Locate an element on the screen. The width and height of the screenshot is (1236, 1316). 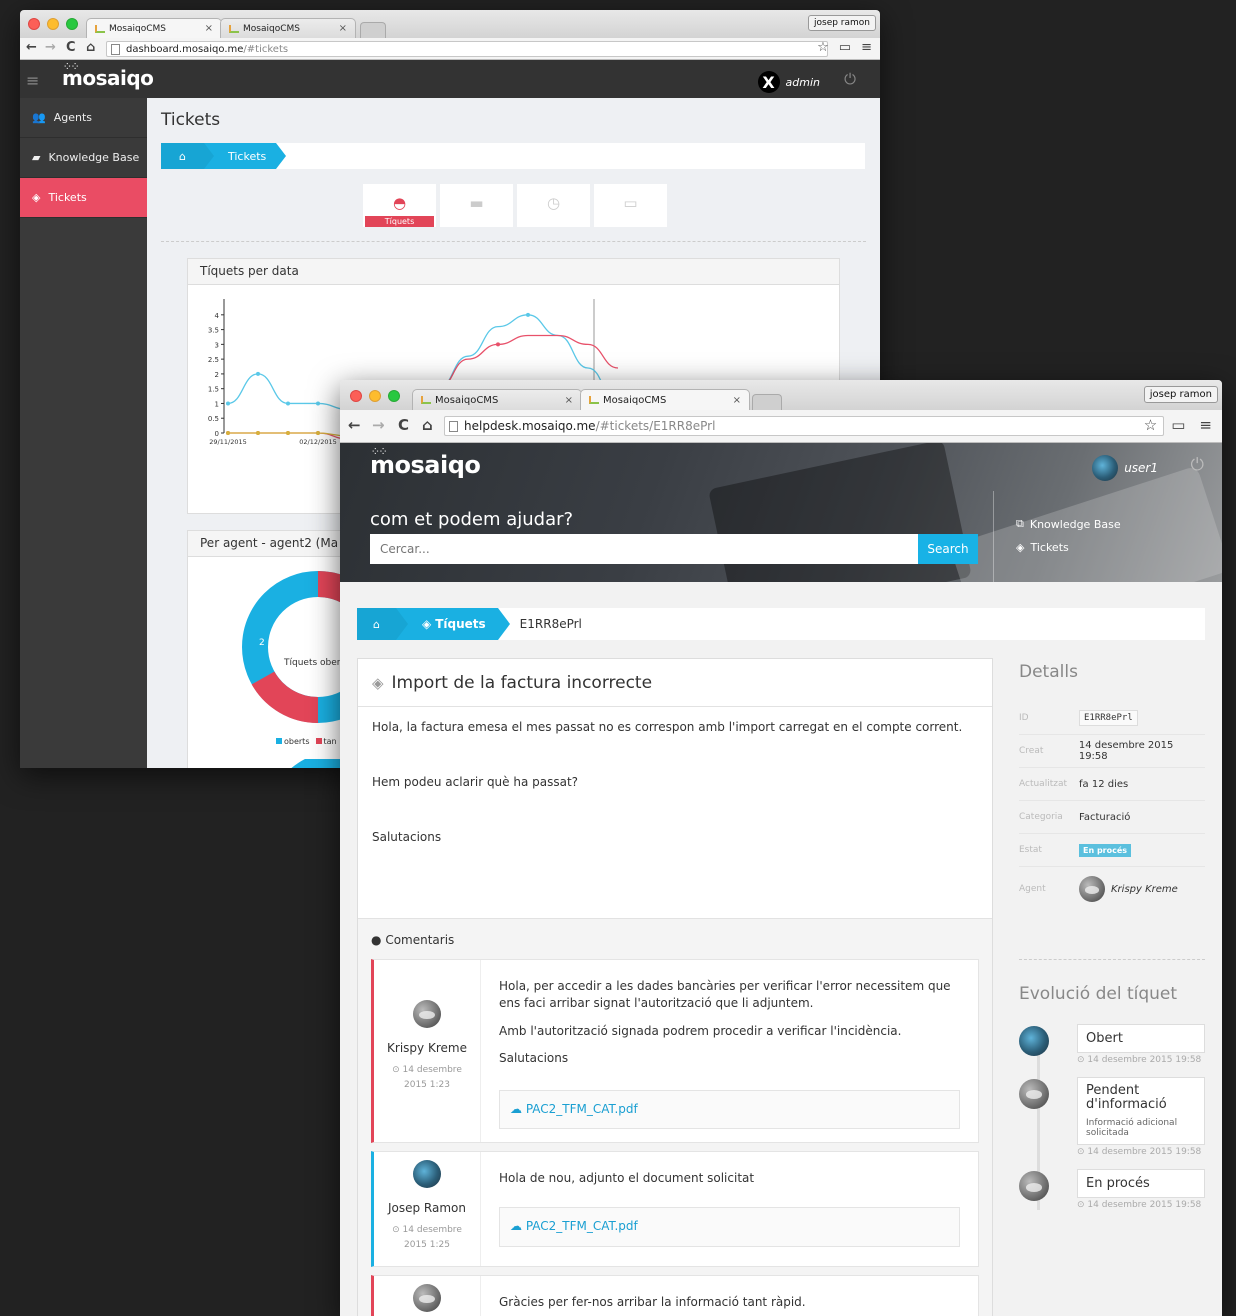
y-tick-label: 0.5 is located at coordinates (213, 419).